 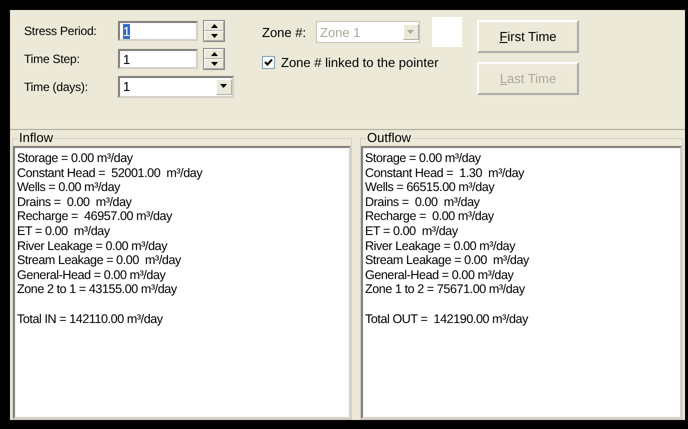 What do you see at coordinates (285, 32) in the screenshot?
I see `field-label: Zone #:` at bounding box center [285, 32].